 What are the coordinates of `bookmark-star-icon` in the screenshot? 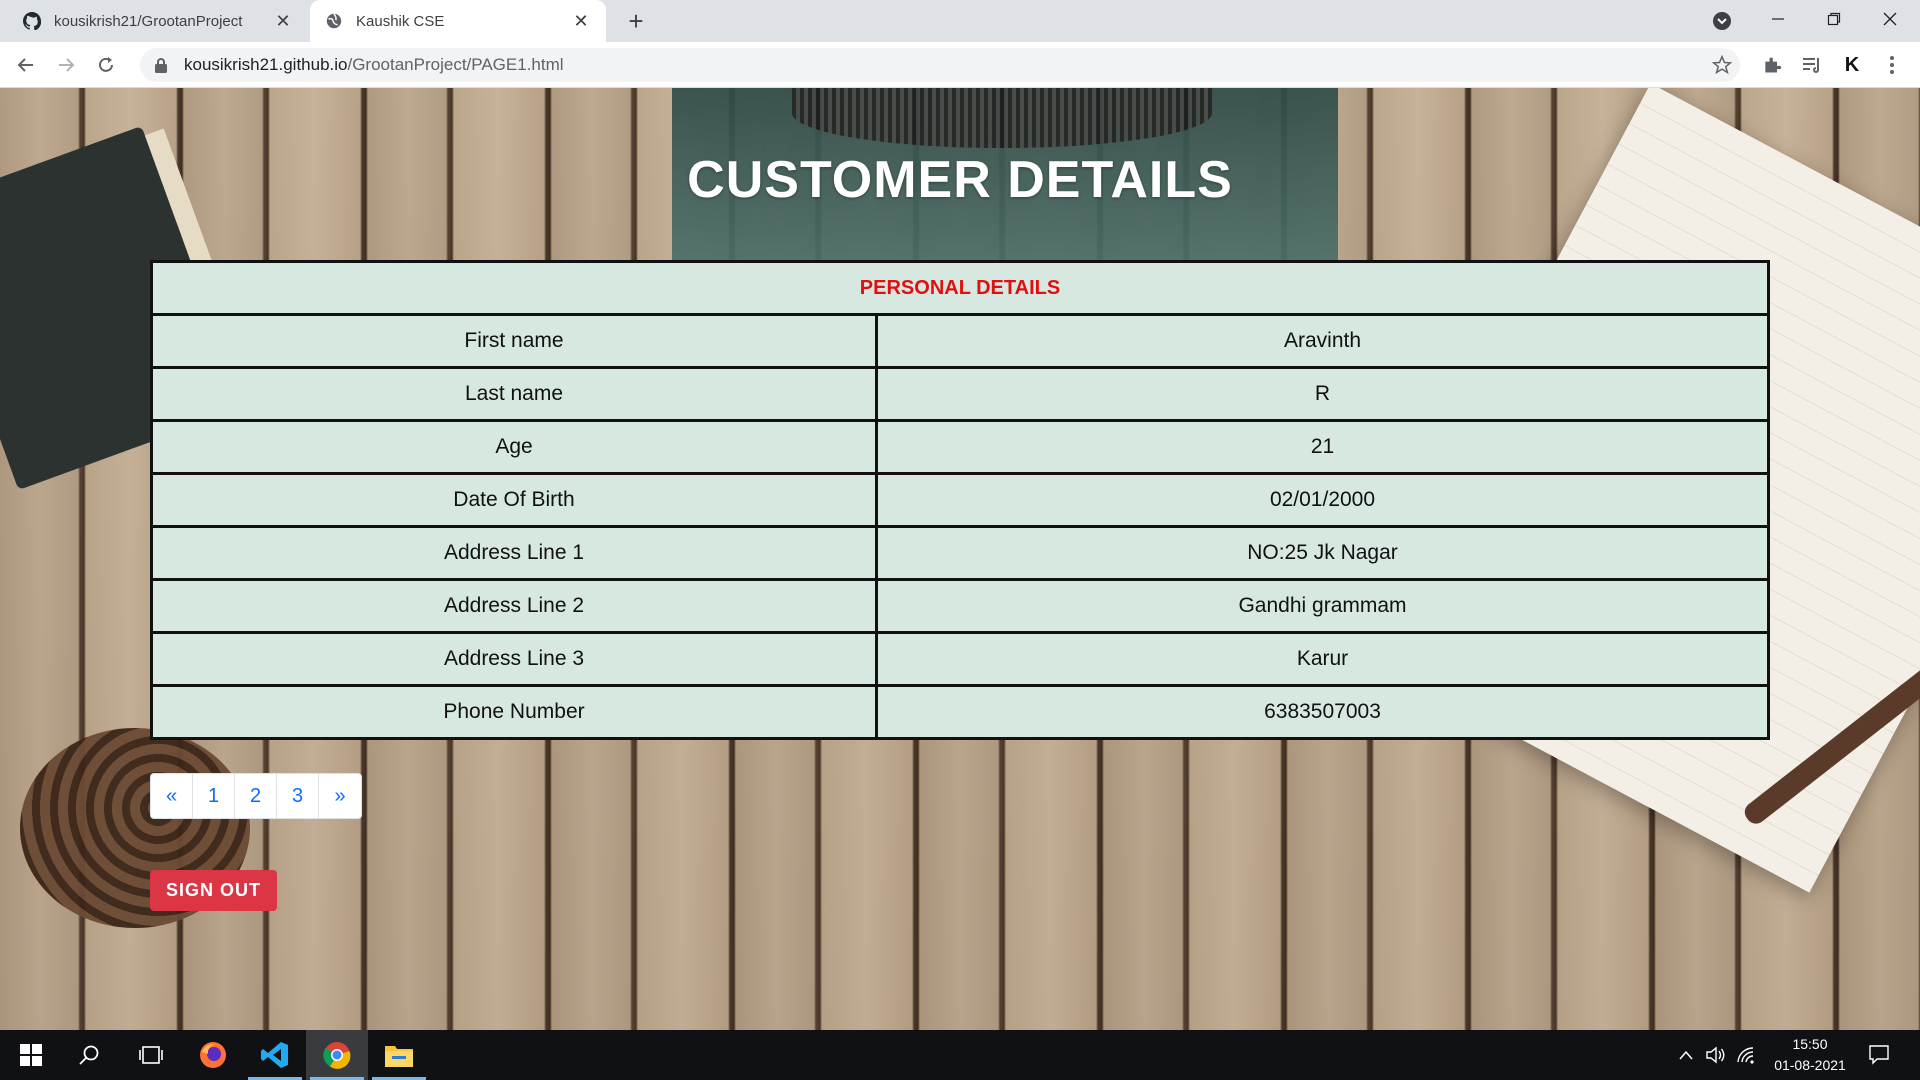 It's located at (1722, 65).